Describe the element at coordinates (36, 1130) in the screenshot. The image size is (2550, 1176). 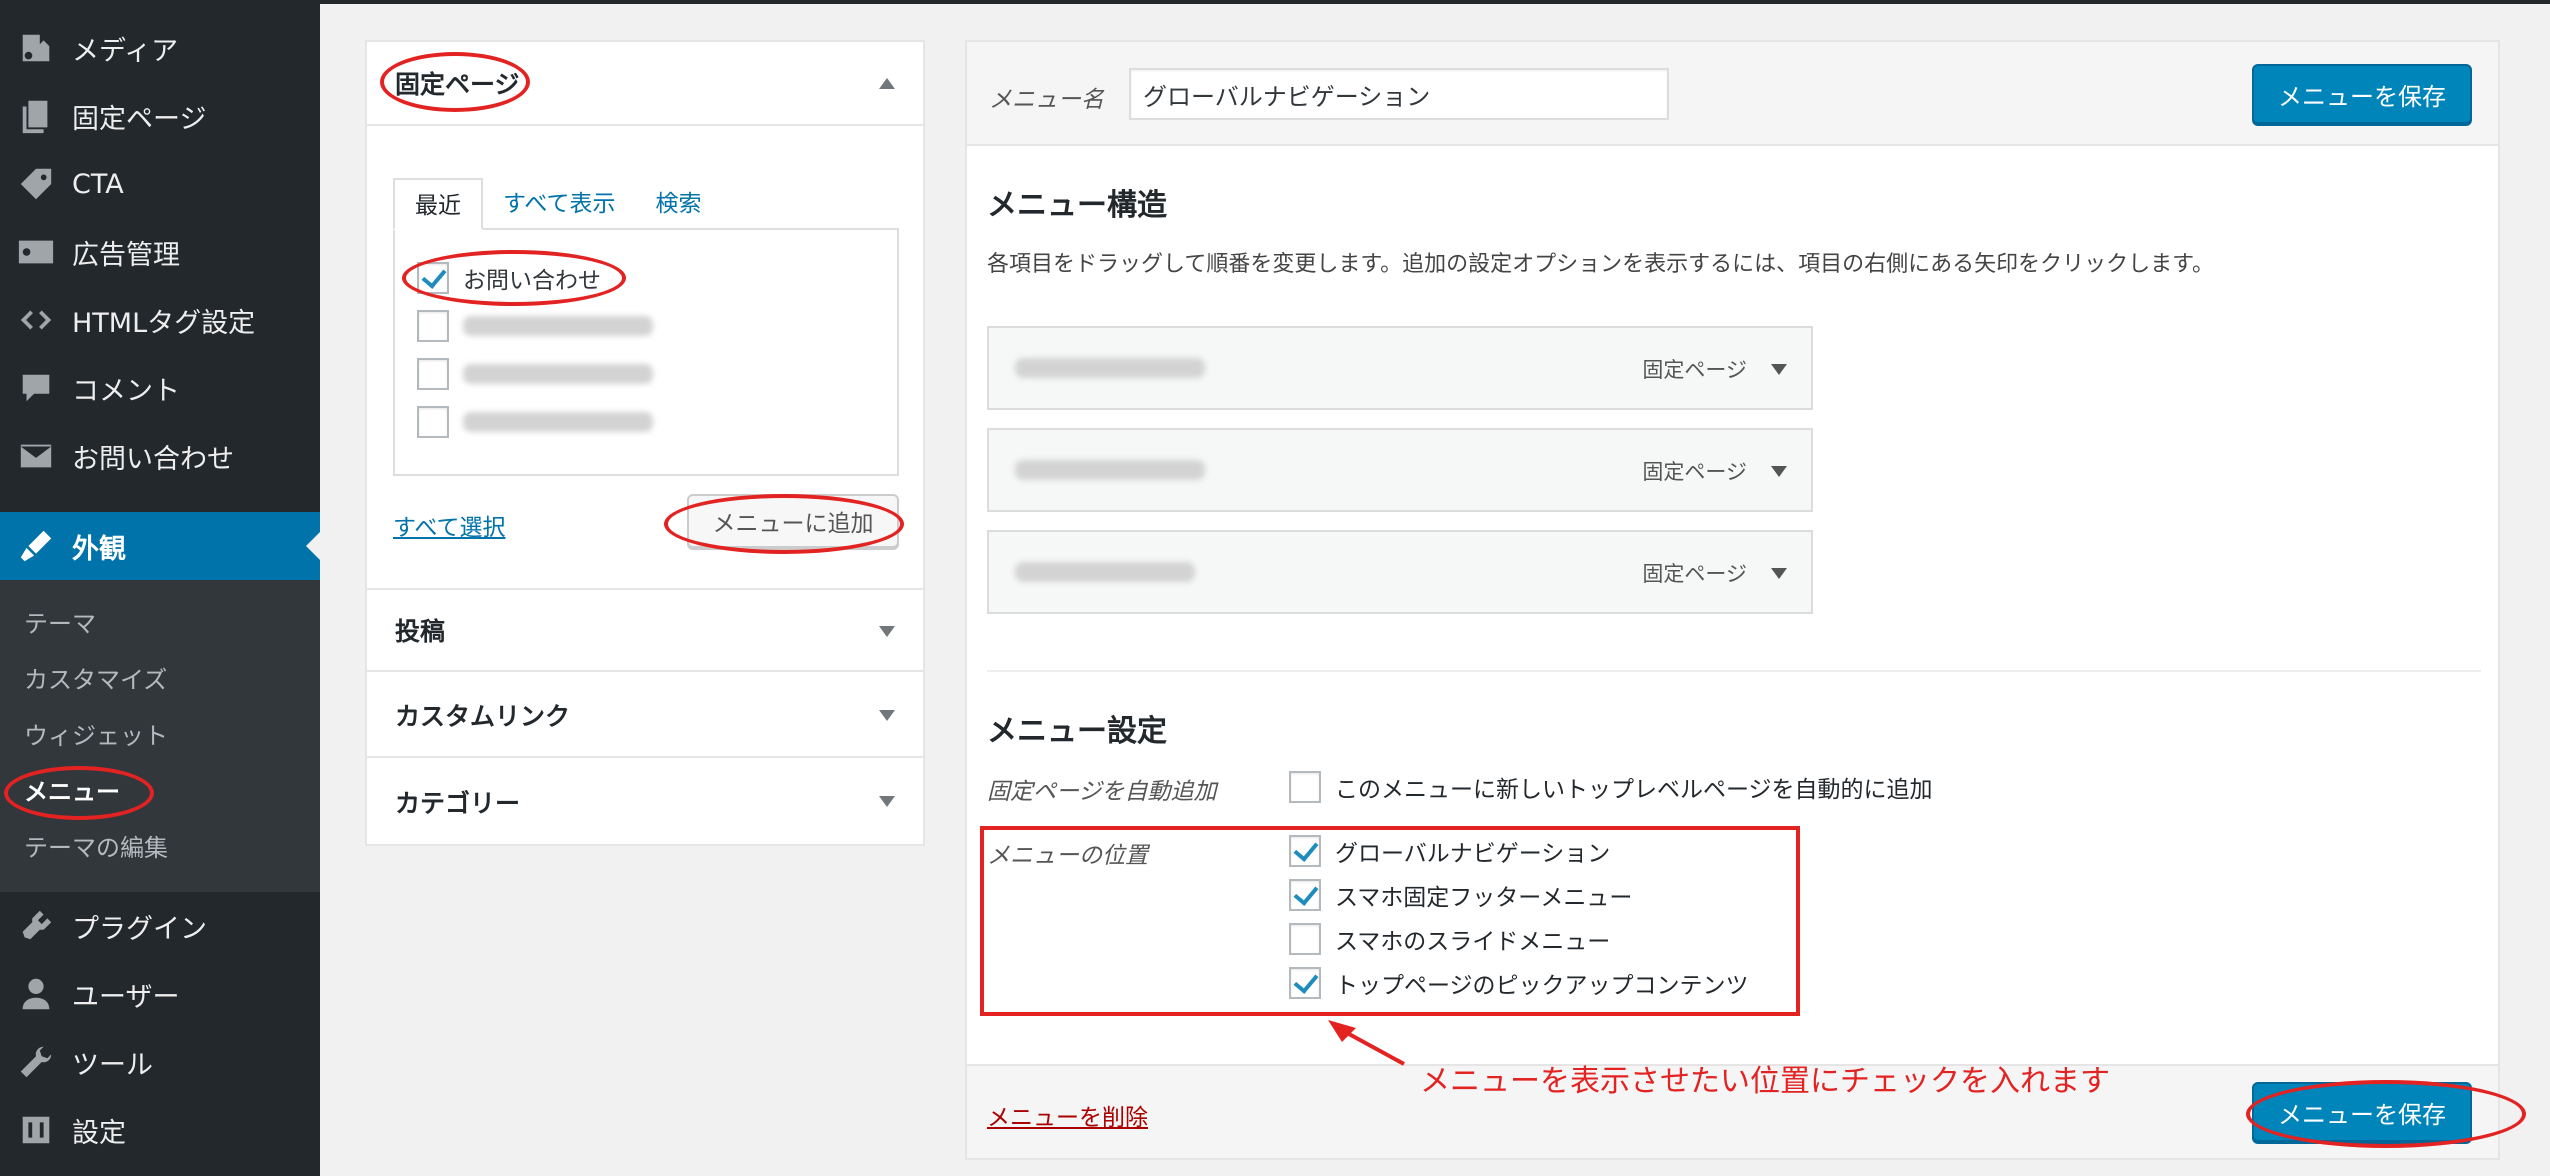
I see `settings-icon` at that location.